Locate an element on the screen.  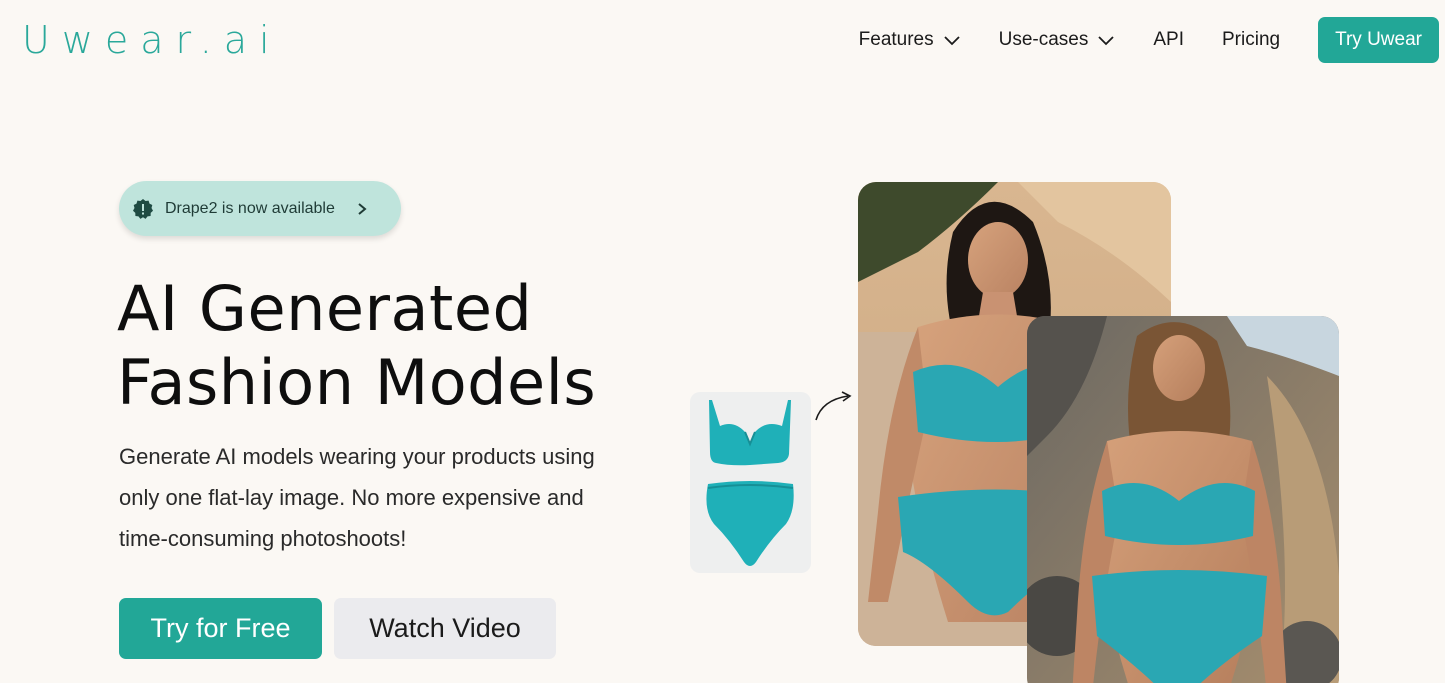
nav-api: API is located at coordinates (1168, 40).